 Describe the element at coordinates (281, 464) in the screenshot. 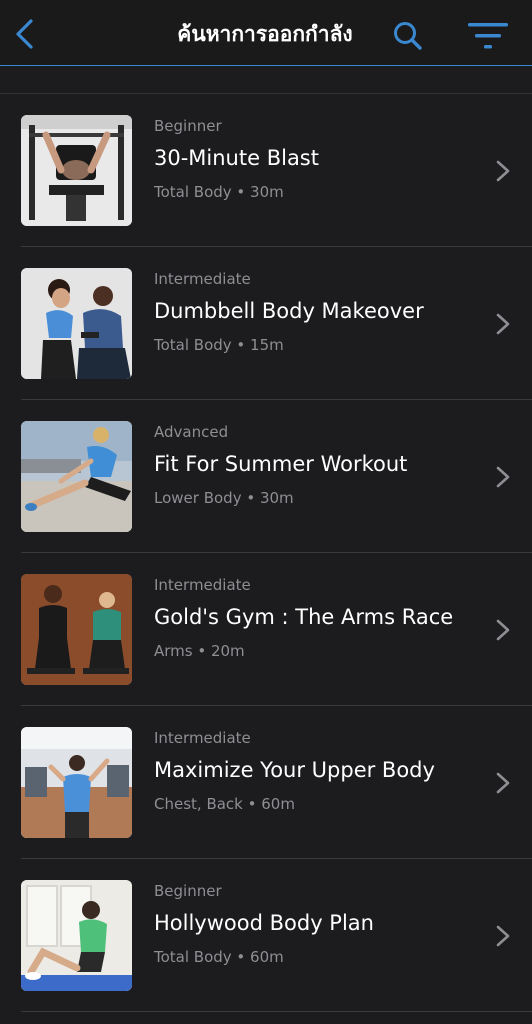

I see `workout-title: Fit For Summer Workout` at that location.